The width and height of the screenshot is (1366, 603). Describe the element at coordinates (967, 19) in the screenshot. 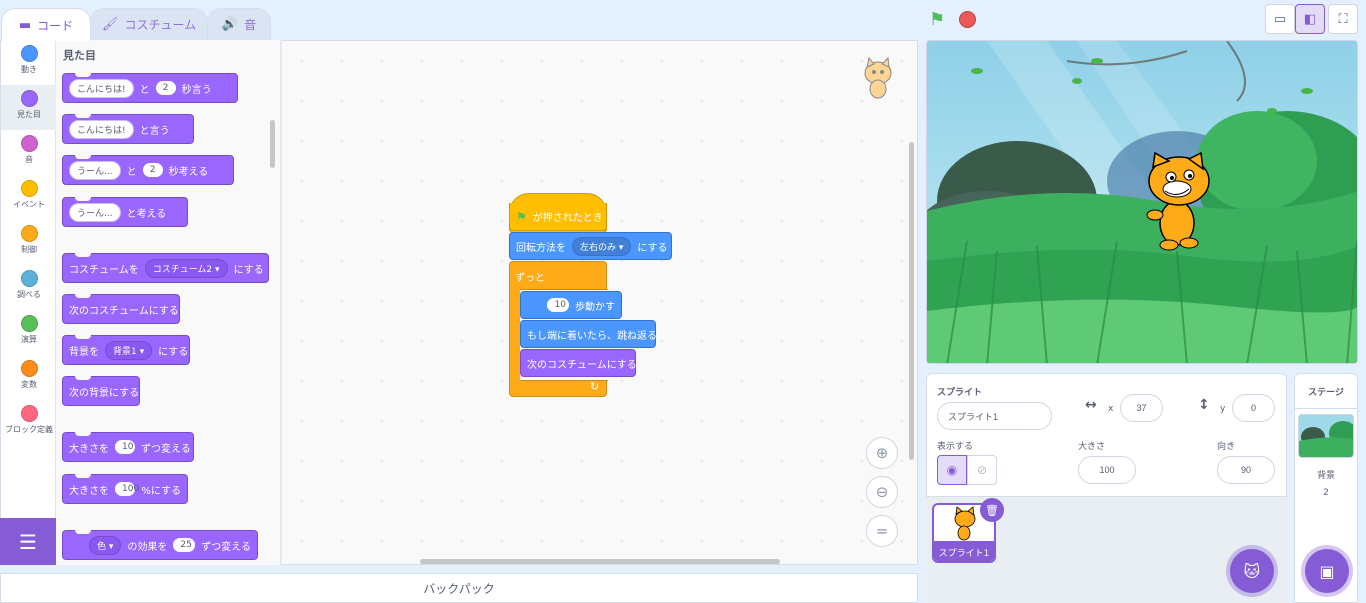

I see `stop-button` at that location.